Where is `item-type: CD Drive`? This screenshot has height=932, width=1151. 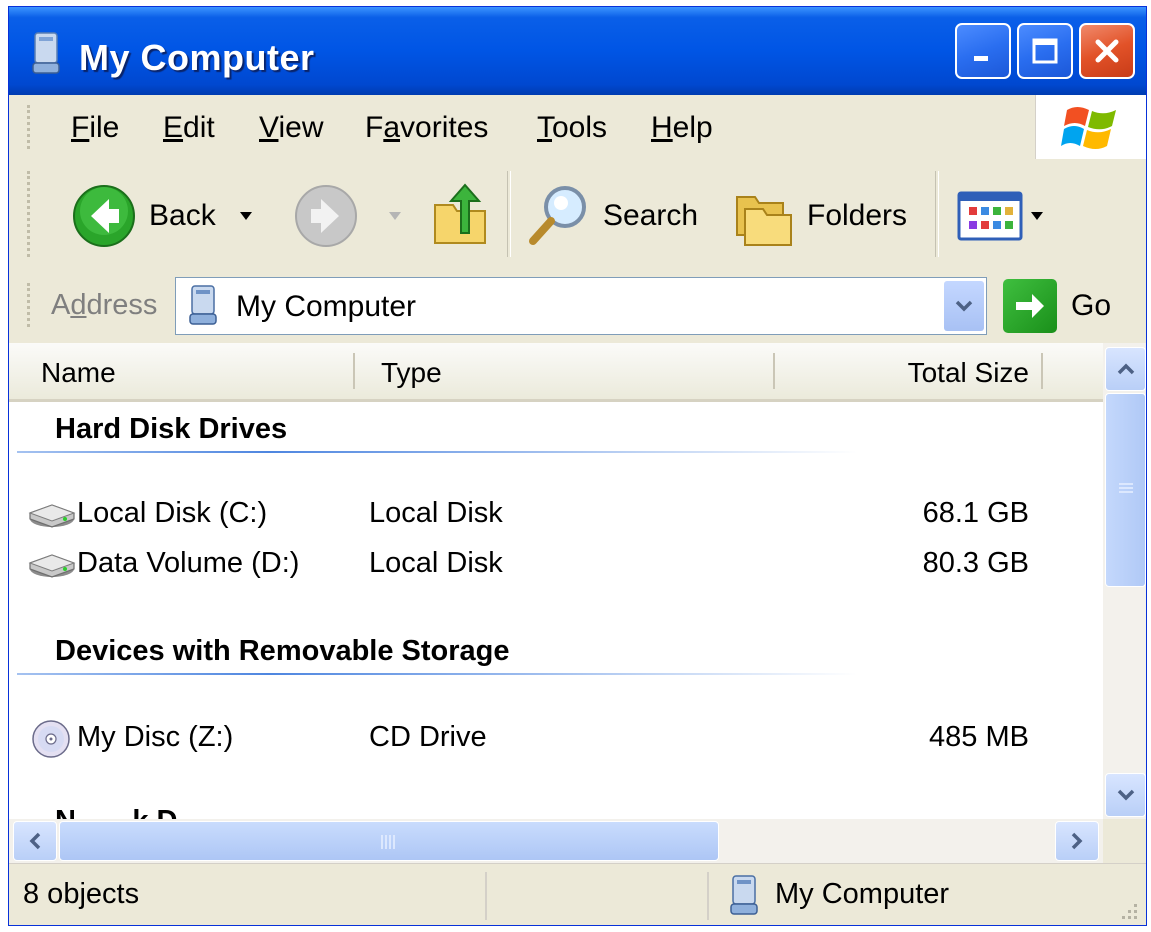
item-type: CD Drive is located at coordinates (428, 737).